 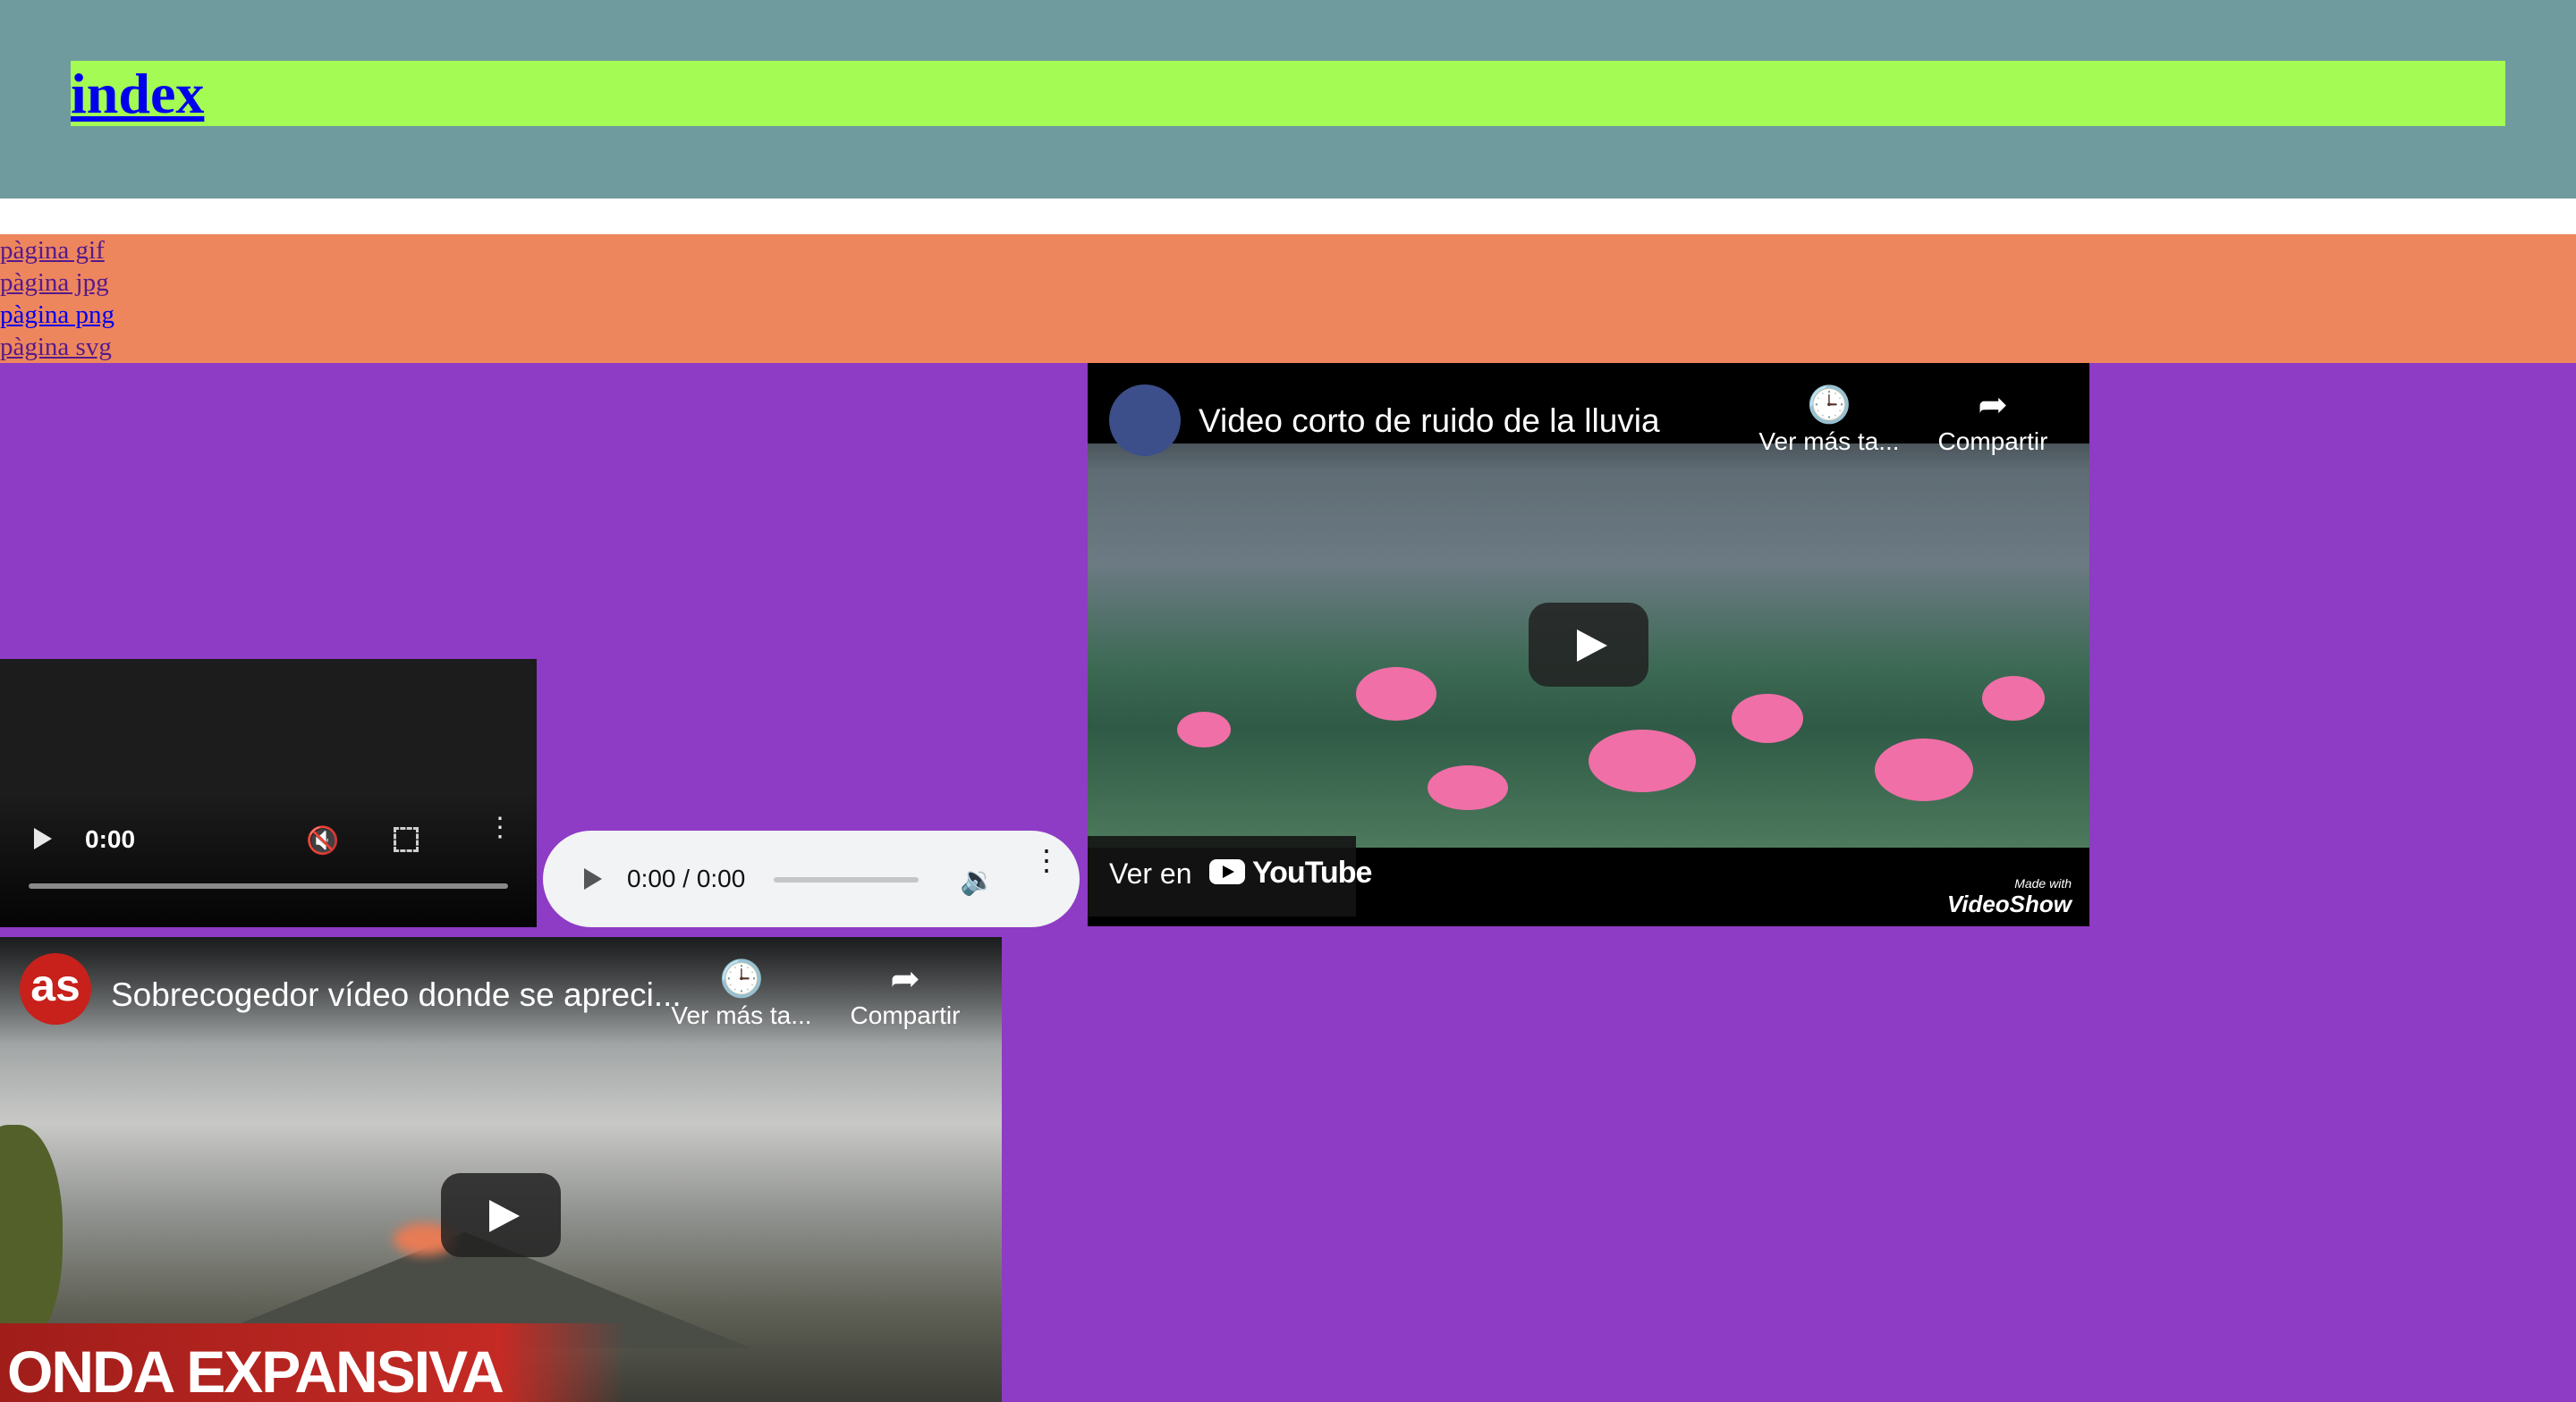 I want to click on volume-icon: 🔉, so click(x=978, y=880).